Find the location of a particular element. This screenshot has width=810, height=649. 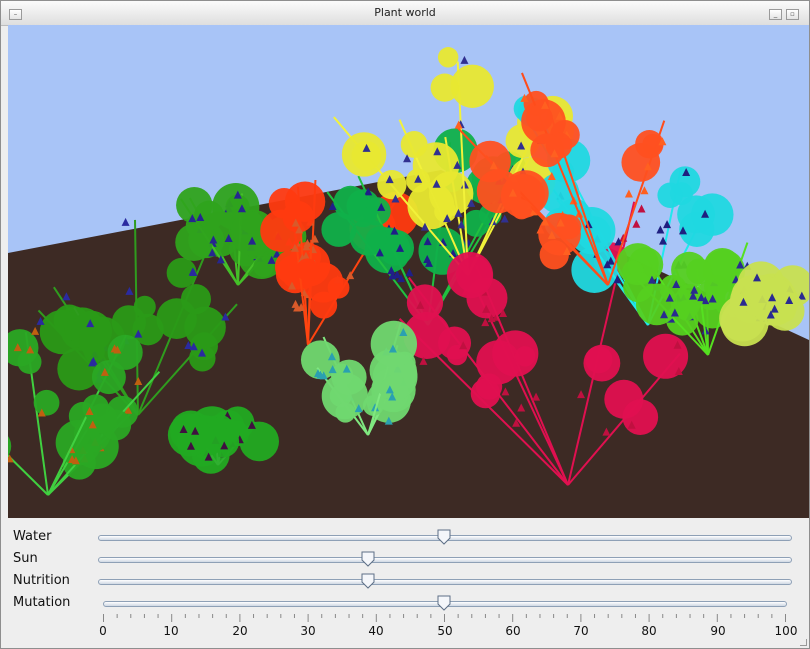

tick-label: 30 is located at coordinates (308, 631).